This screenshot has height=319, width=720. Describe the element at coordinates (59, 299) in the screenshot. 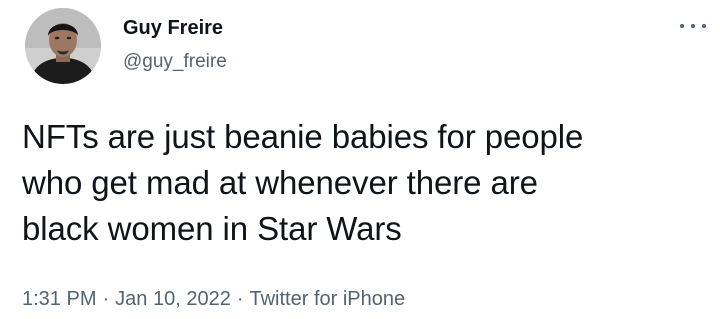

I see `tweet-time: 1:31 PM` at that location.